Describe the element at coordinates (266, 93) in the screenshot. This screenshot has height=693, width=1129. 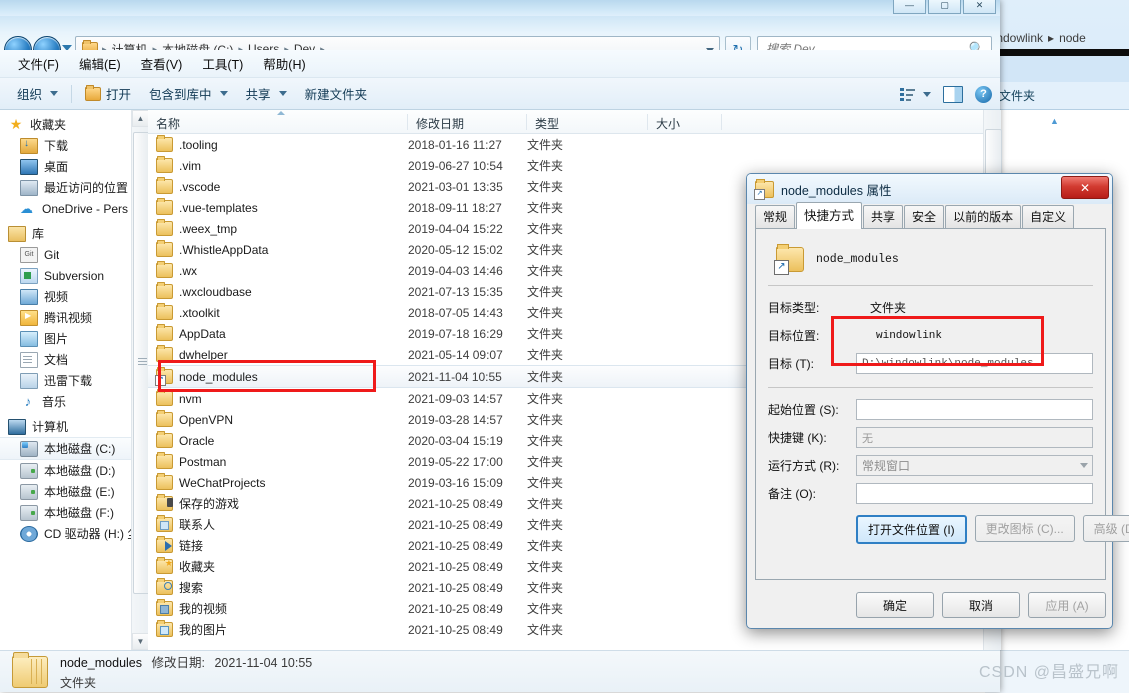
I see `share-button: 共享` at that location.